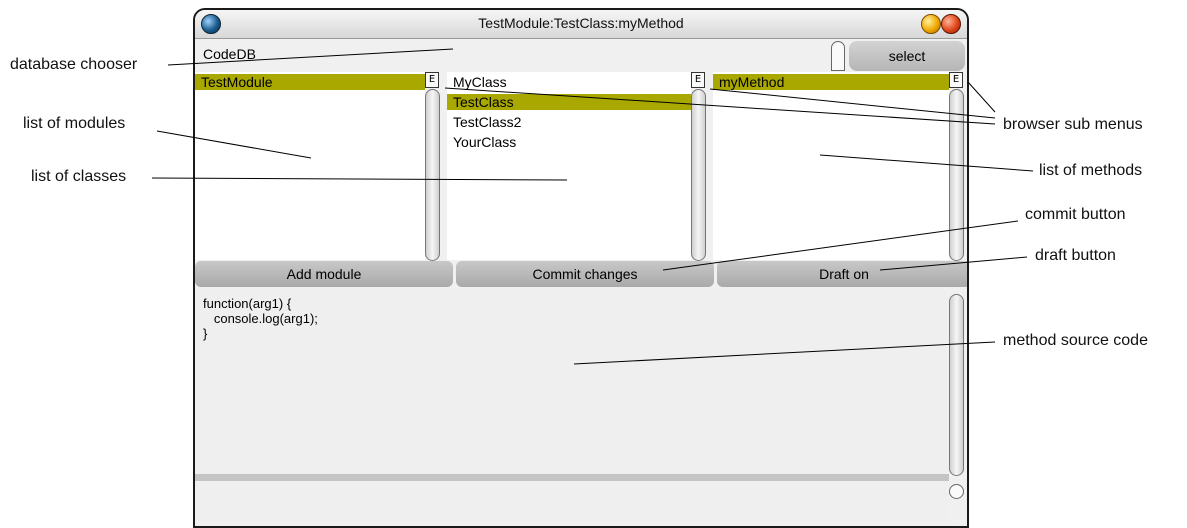  I want to click on line-list-of-classes, so click(359, 179).